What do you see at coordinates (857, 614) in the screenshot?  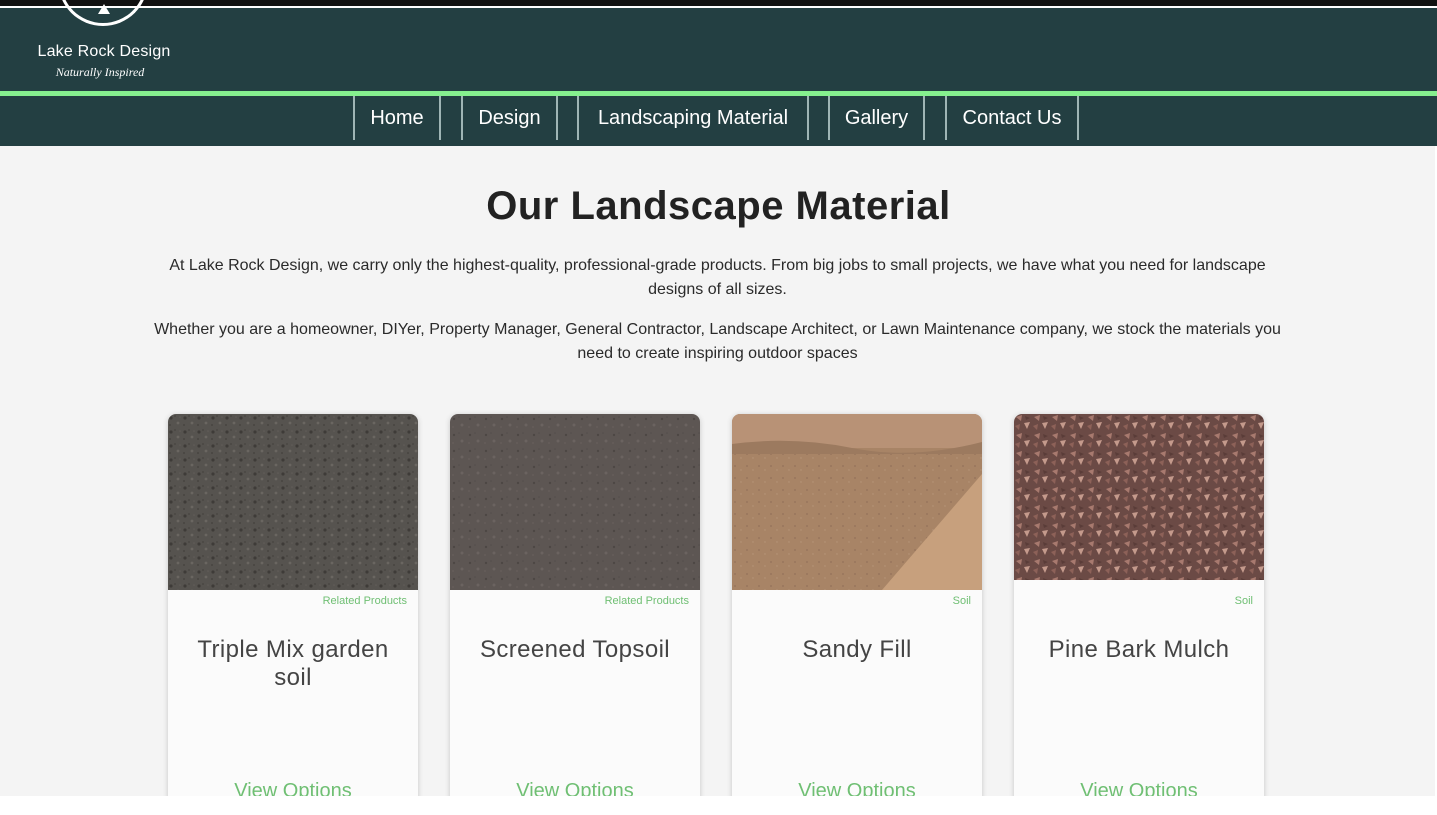 I see `product-card: Soil Sandy Fill View Options` at bounding box center [857, 614].